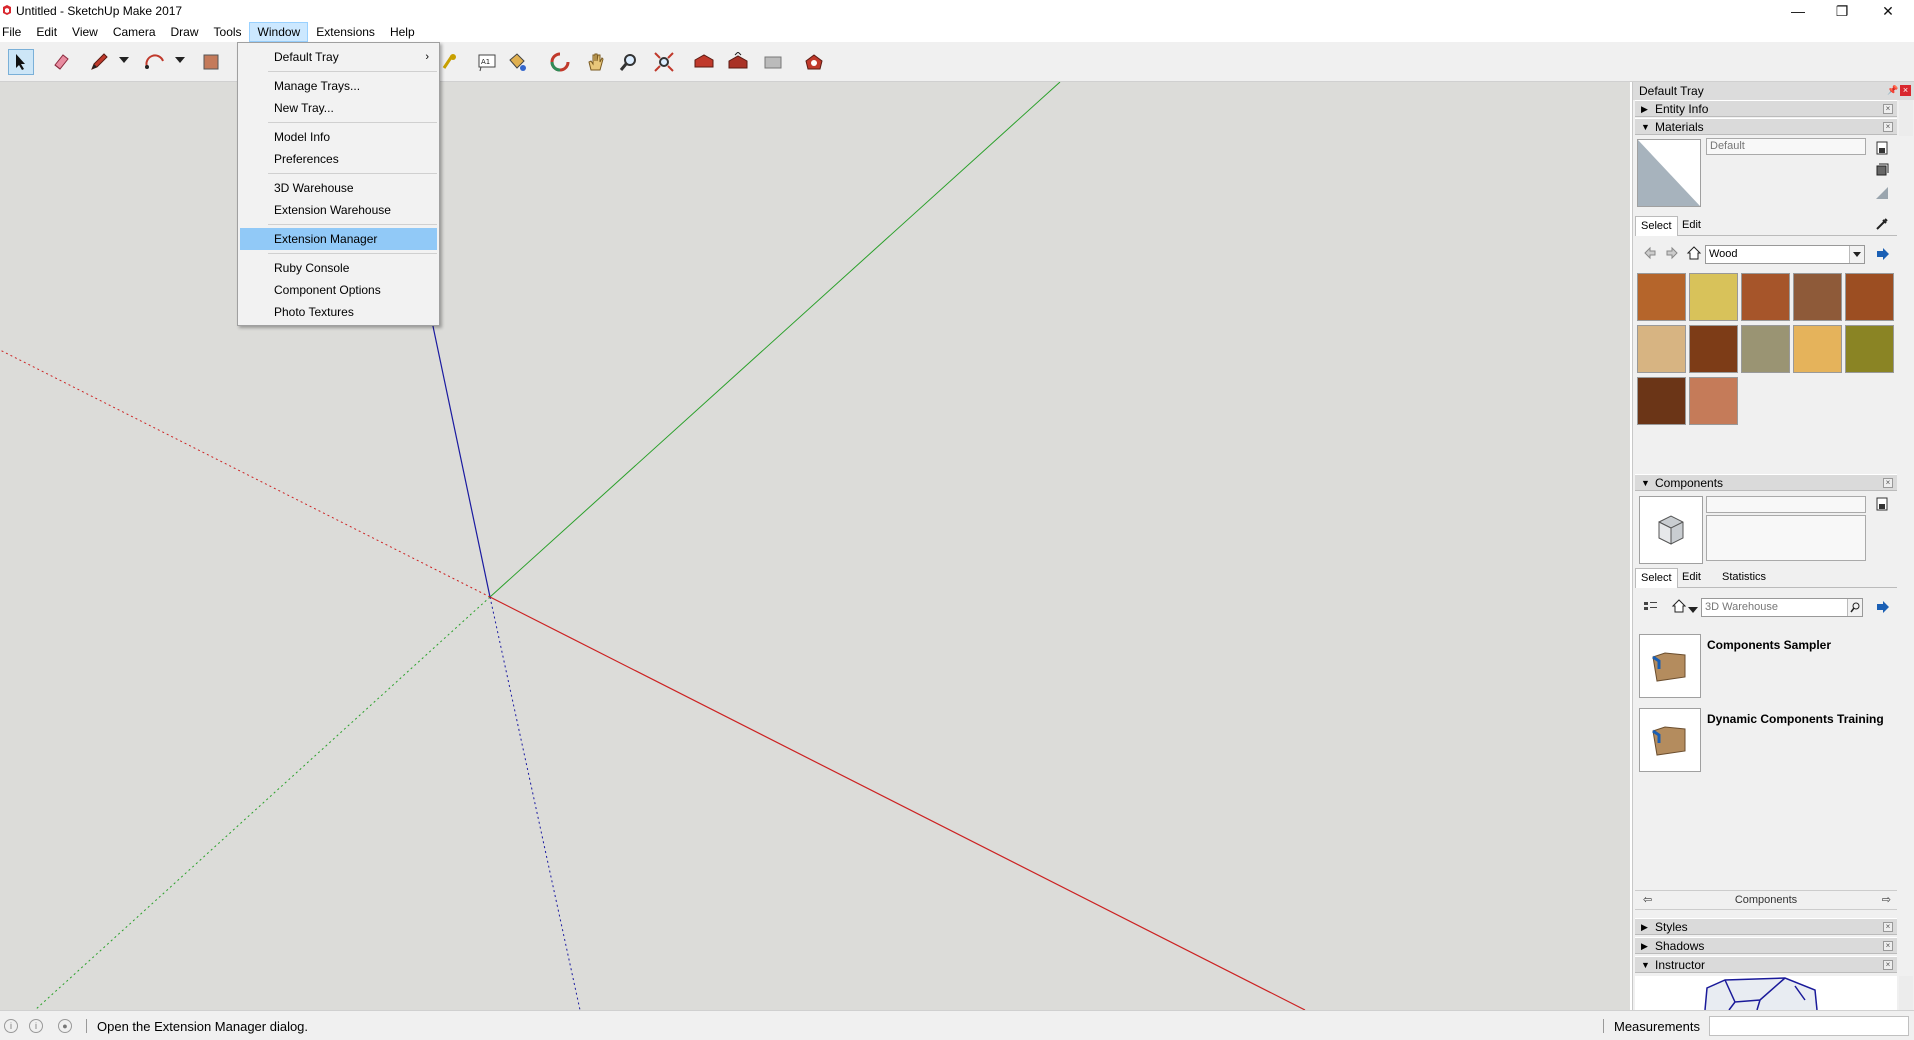 This screenshot has height=1040, width=1914. I want to click on component-description-field, so click(1786, 538).